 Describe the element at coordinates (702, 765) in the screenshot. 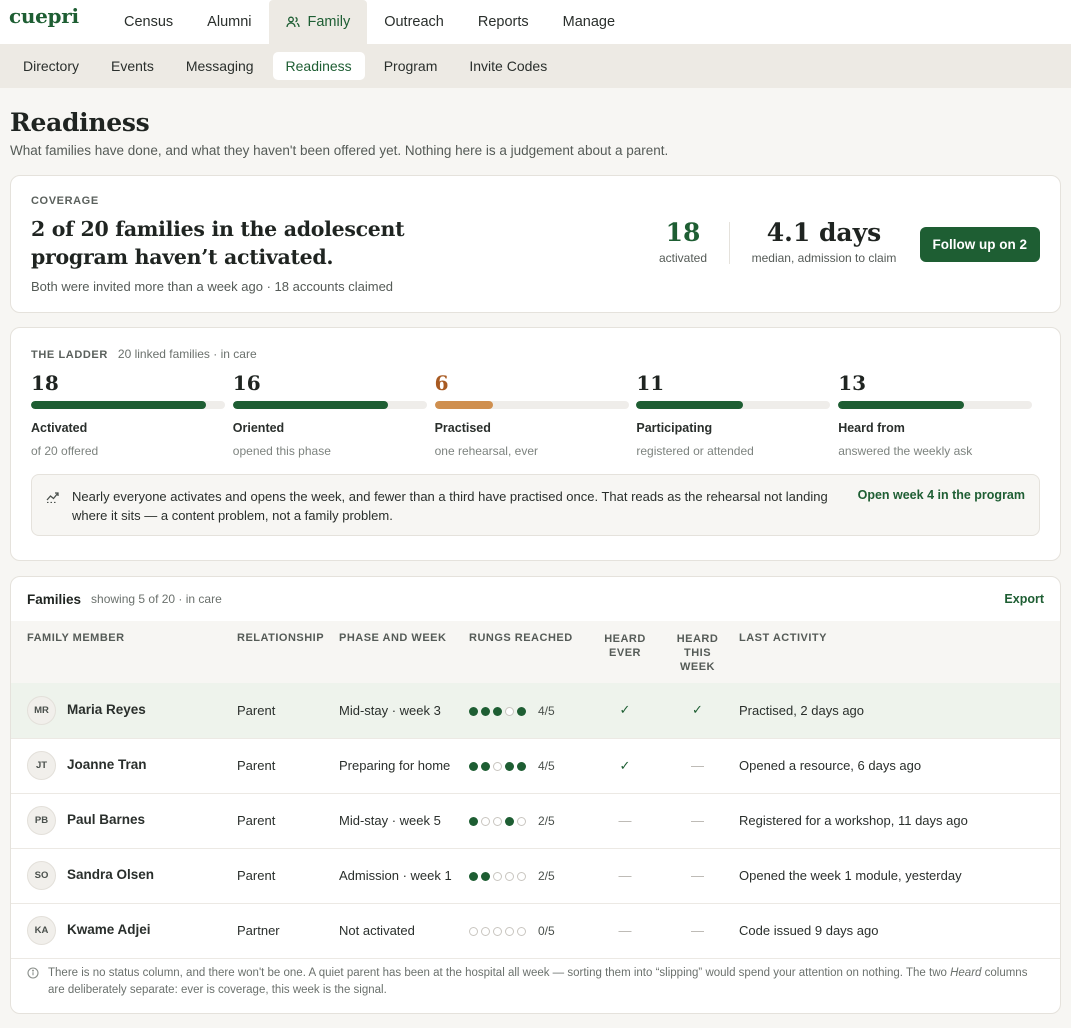

I see `heard-week-cell: —` at that location.